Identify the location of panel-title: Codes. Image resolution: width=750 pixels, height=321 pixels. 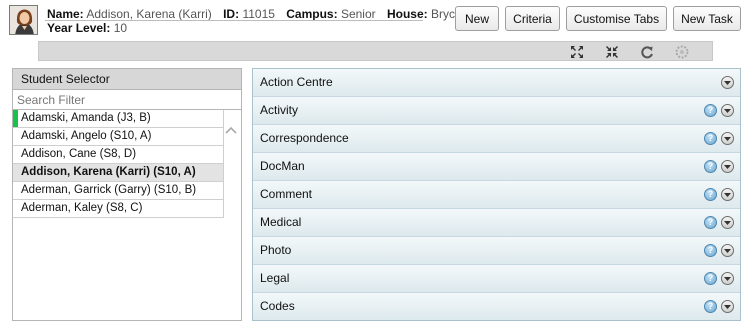
(277, 306).